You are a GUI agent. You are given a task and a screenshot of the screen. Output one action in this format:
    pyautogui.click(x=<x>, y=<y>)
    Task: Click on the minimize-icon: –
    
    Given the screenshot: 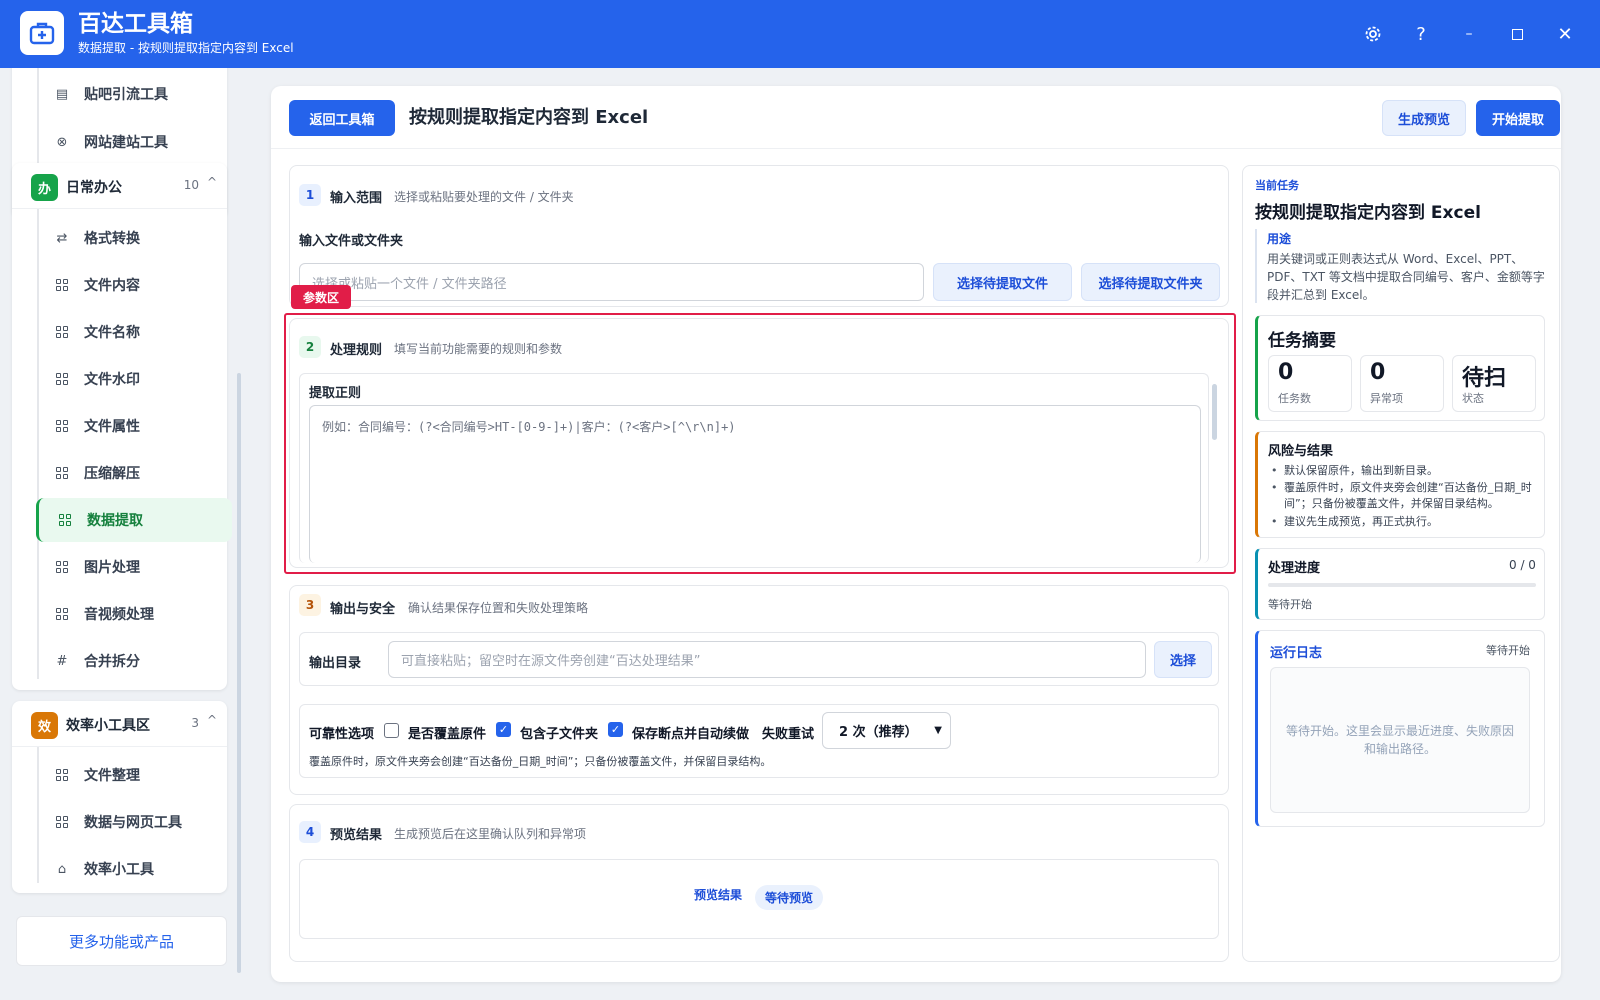 What is the action you would take?
    pyautogui.click(x=1469, y=34)
    